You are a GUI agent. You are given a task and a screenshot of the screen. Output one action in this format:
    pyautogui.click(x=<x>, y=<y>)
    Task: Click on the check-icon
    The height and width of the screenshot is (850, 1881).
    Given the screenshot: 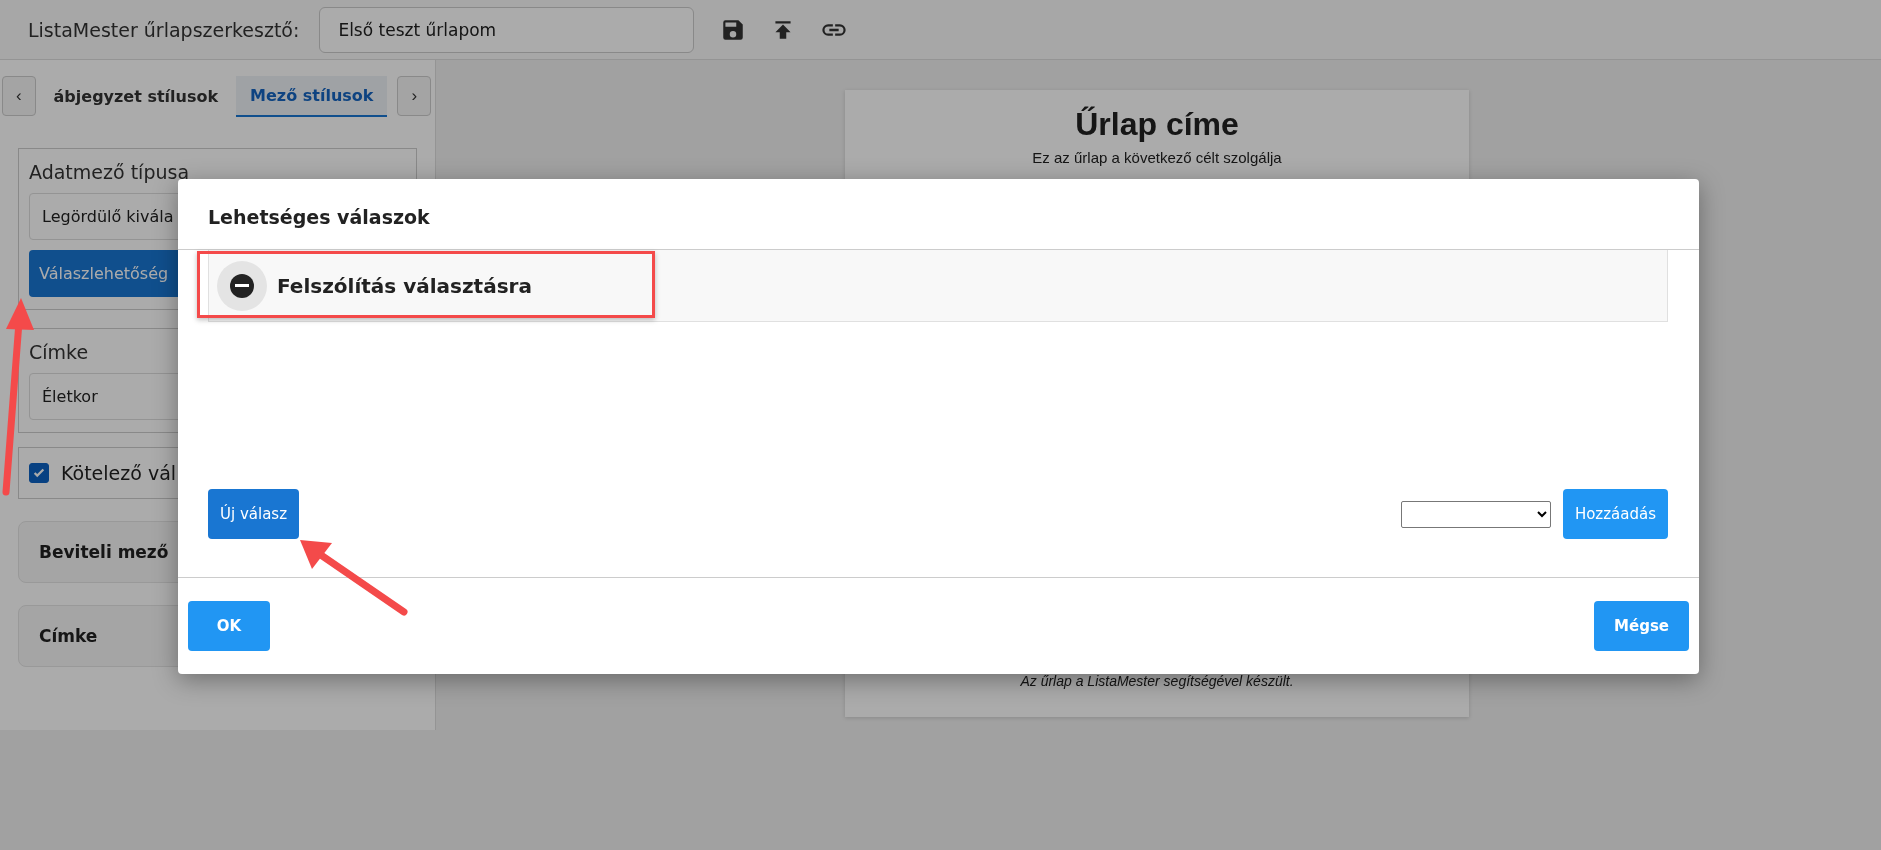 What is the action you would take?
    pyautogui.click(x=39, y=473)
    